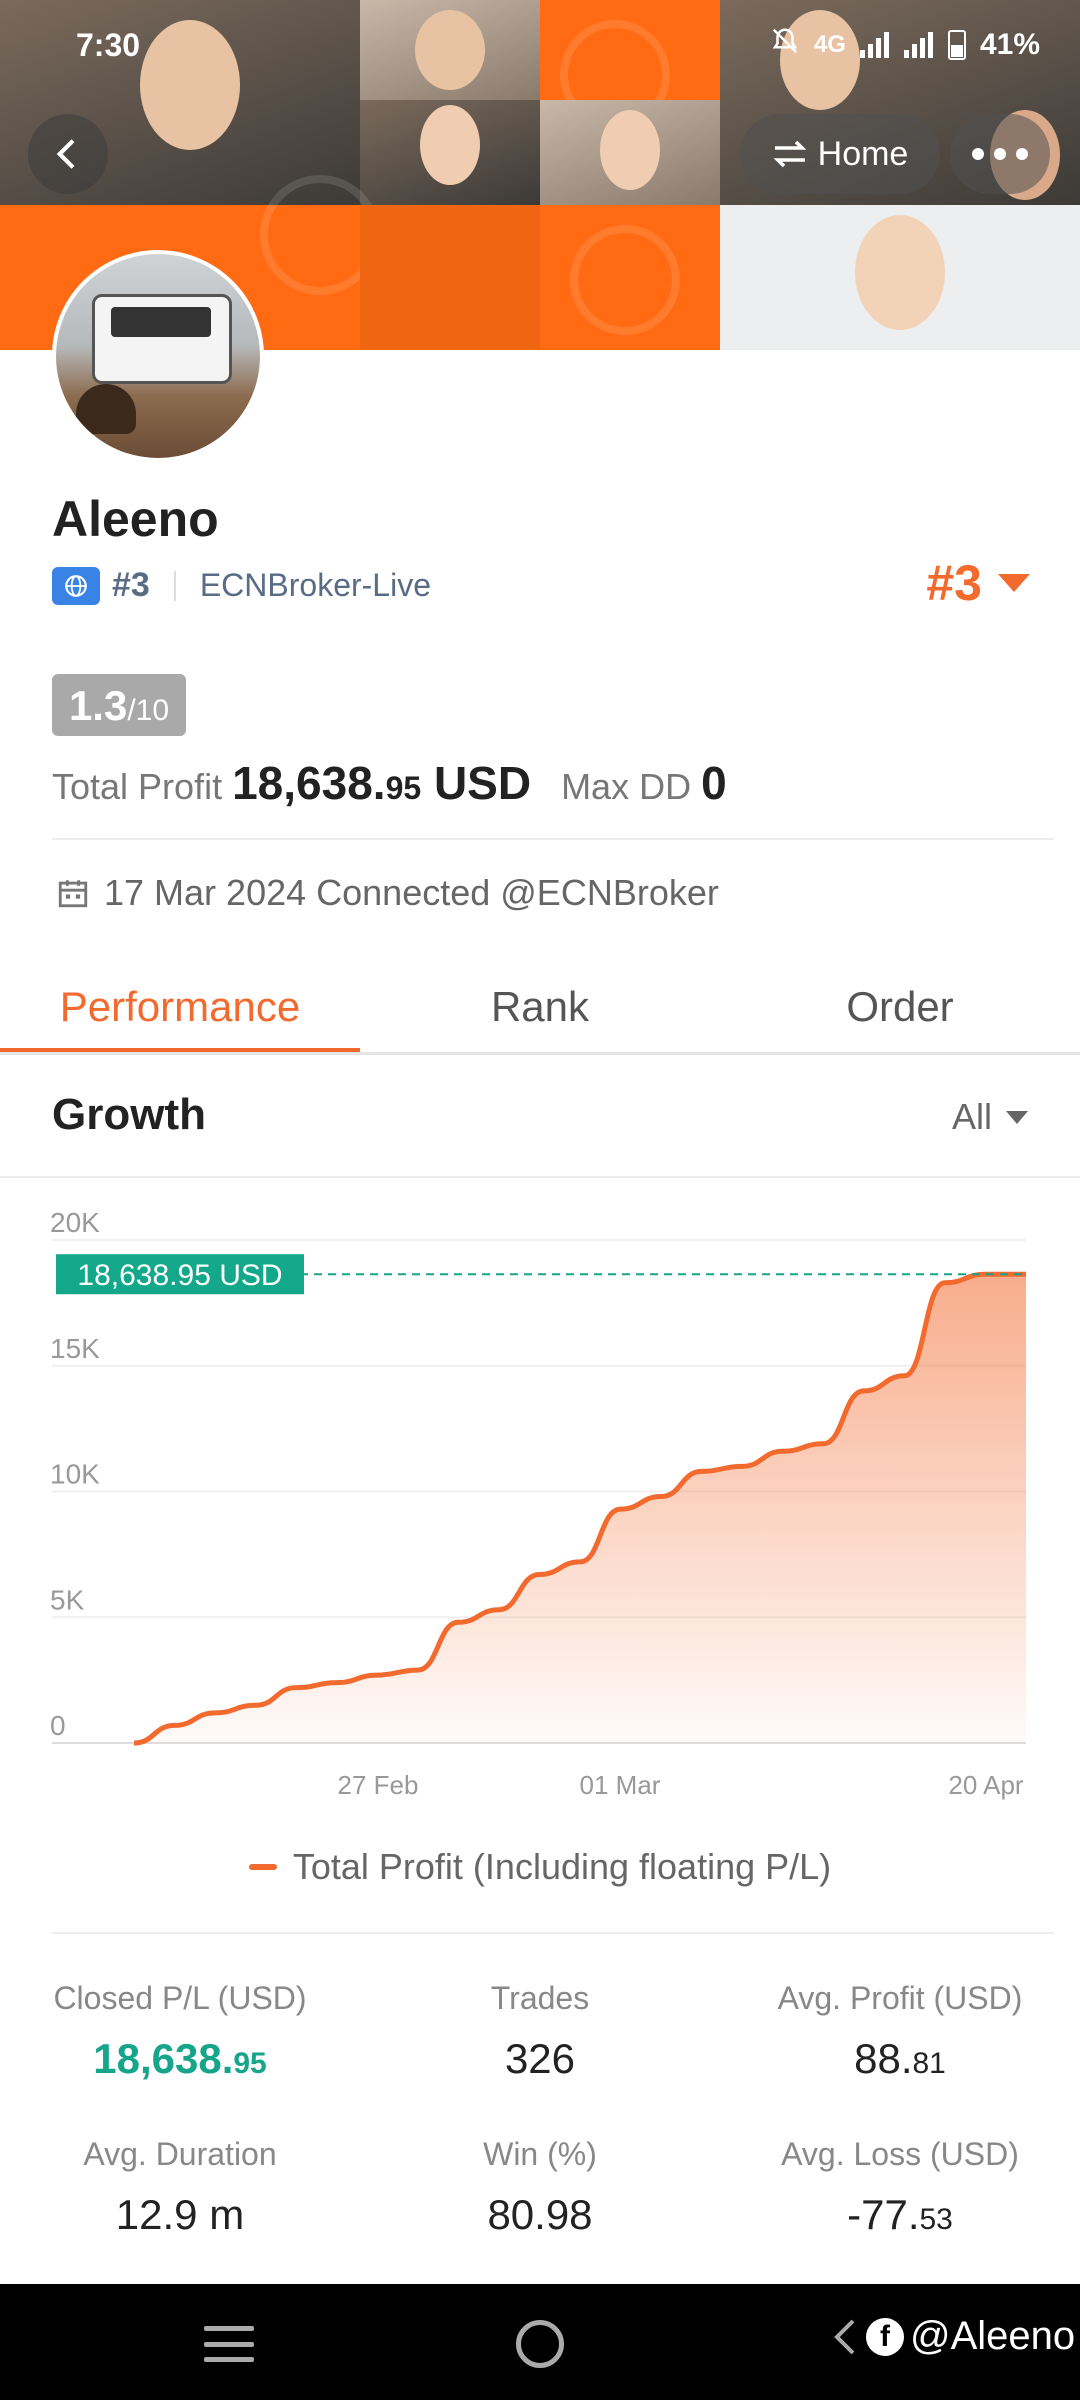 This screenshot has height=2400, width=1080. I want to click on profile-meta: #3 ECNBroker-Live, so click(241, 585).